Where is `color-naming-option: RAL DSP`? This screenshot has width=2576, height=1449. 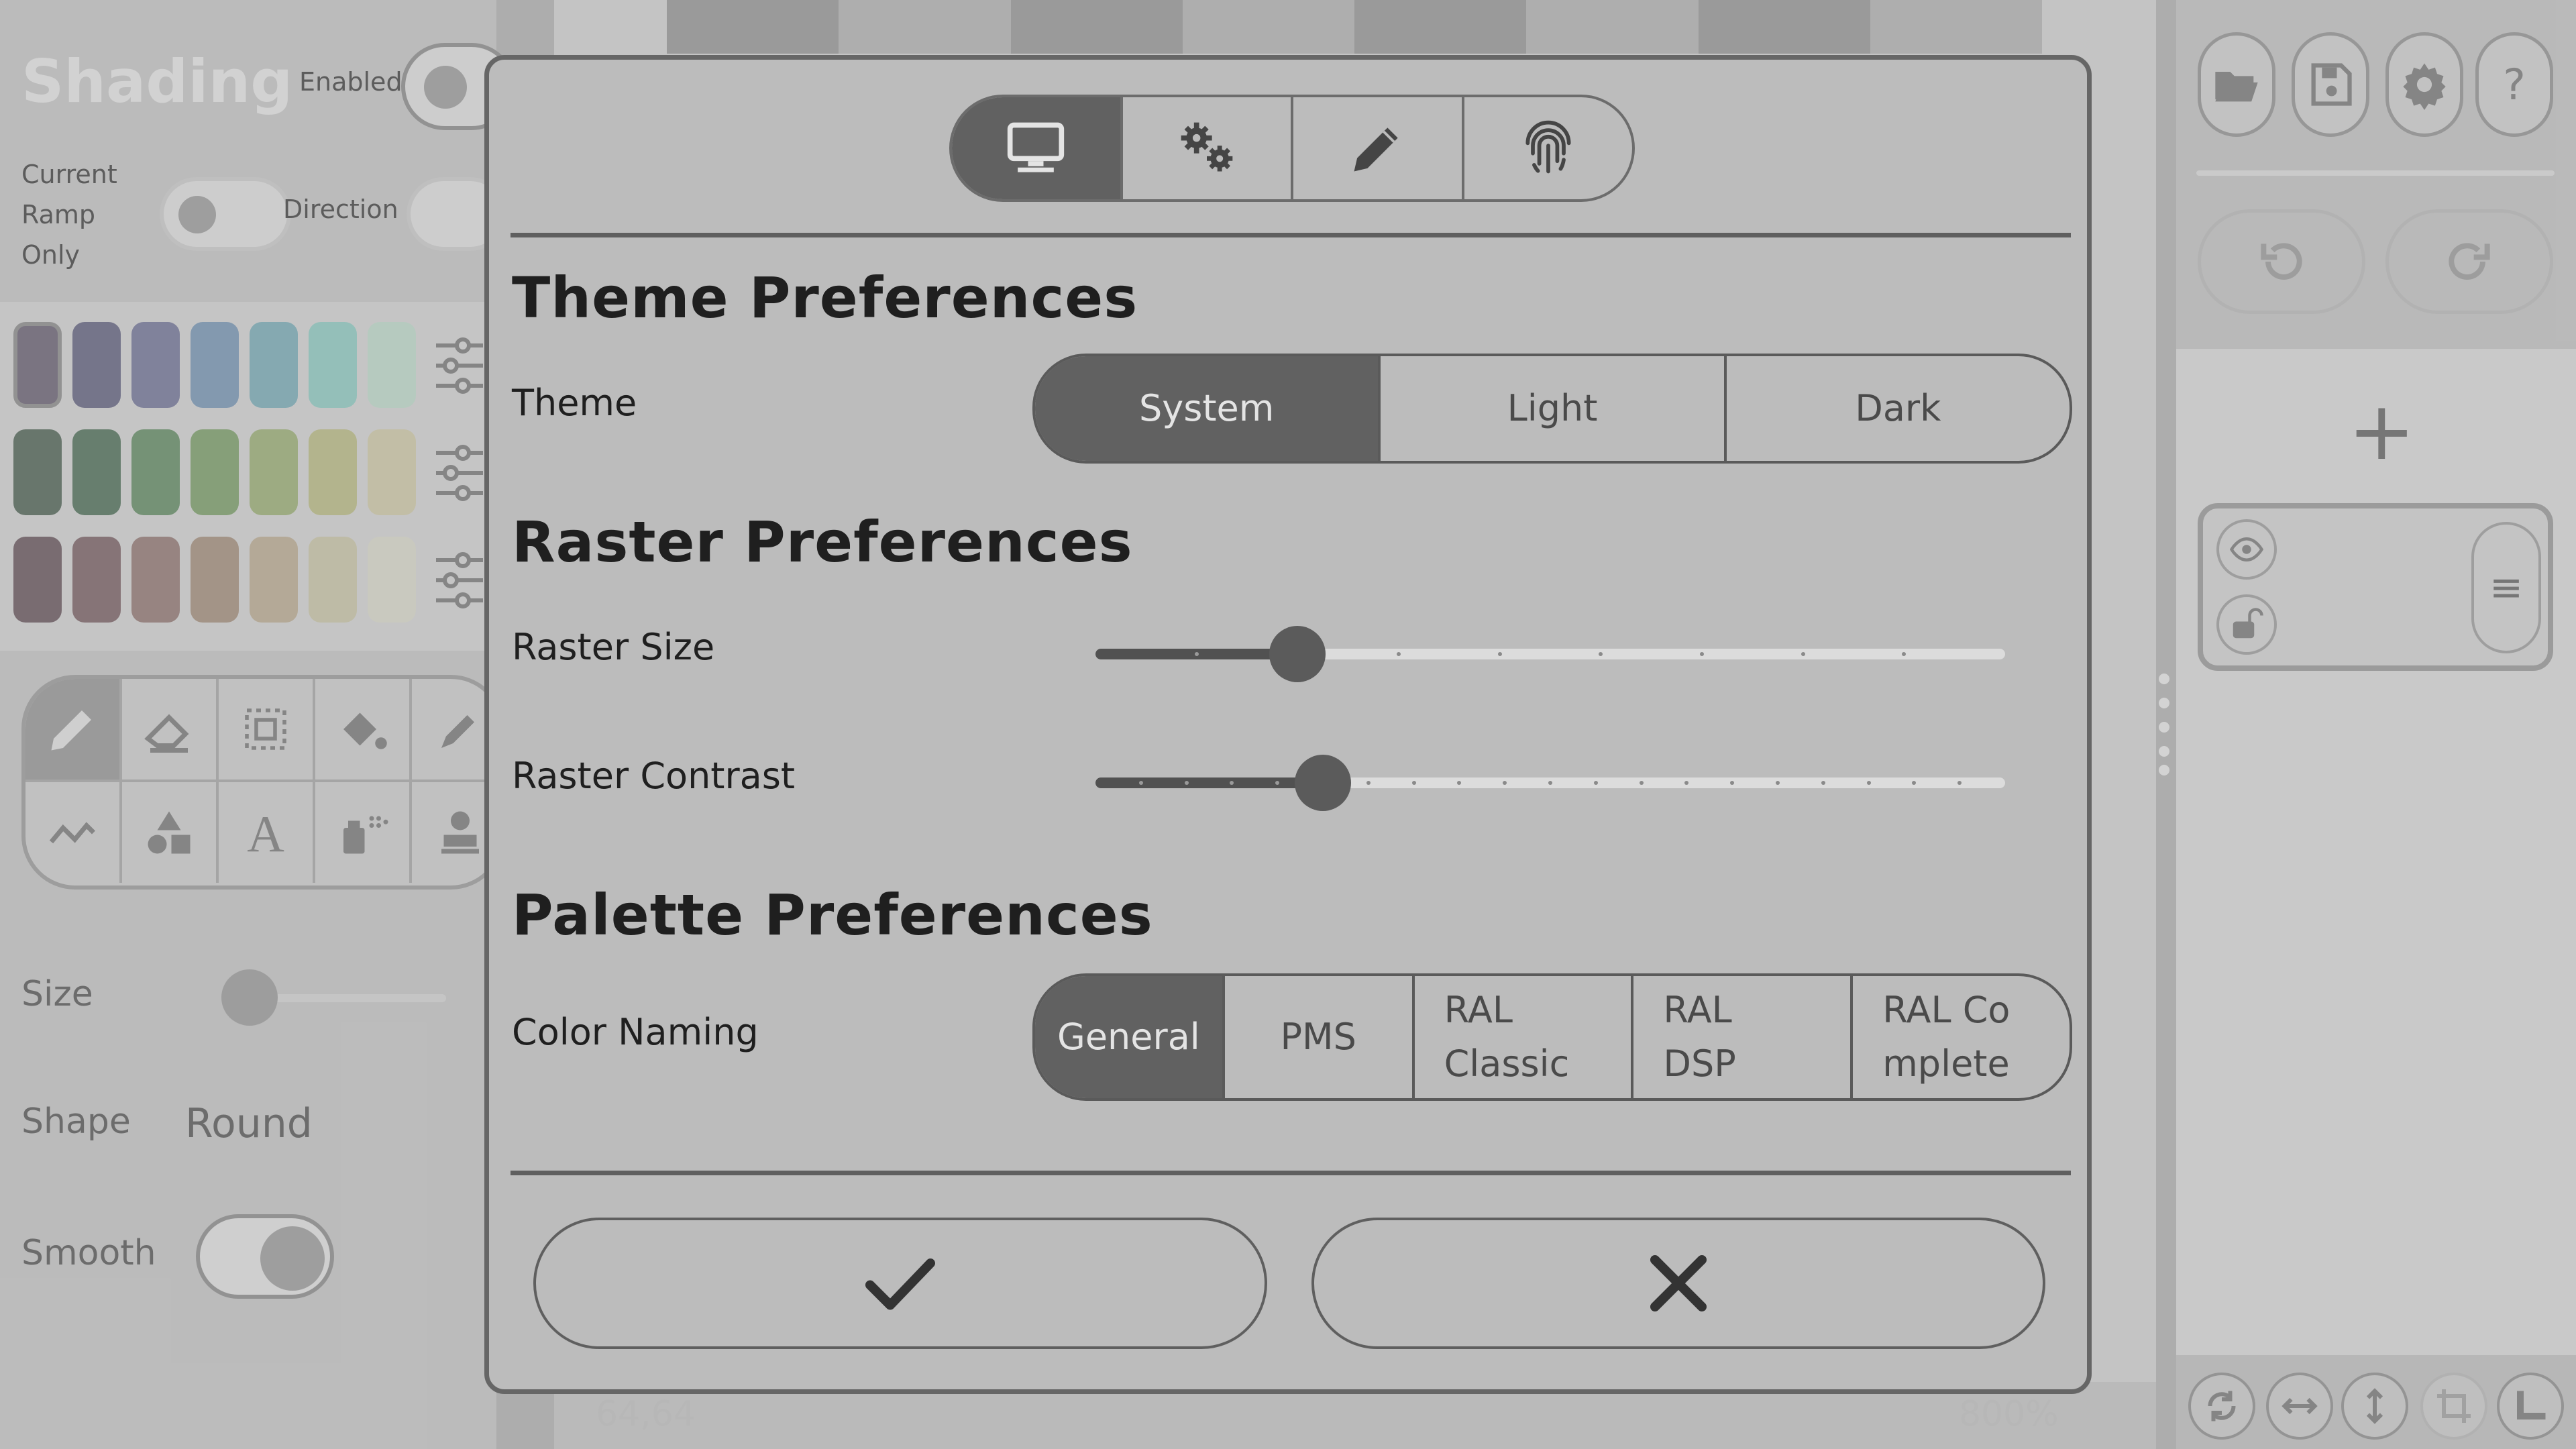 color-naming-option: RAL DSP is located at coordinates (1743, 1037).